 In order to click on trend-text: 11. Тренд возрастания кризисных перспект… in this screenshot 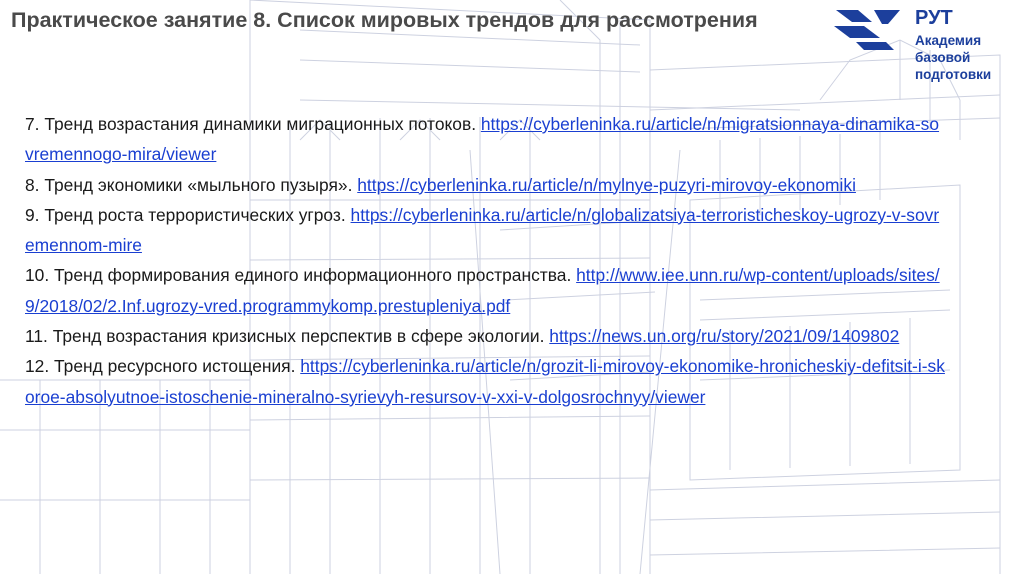, I will do `click(287, 336)`.